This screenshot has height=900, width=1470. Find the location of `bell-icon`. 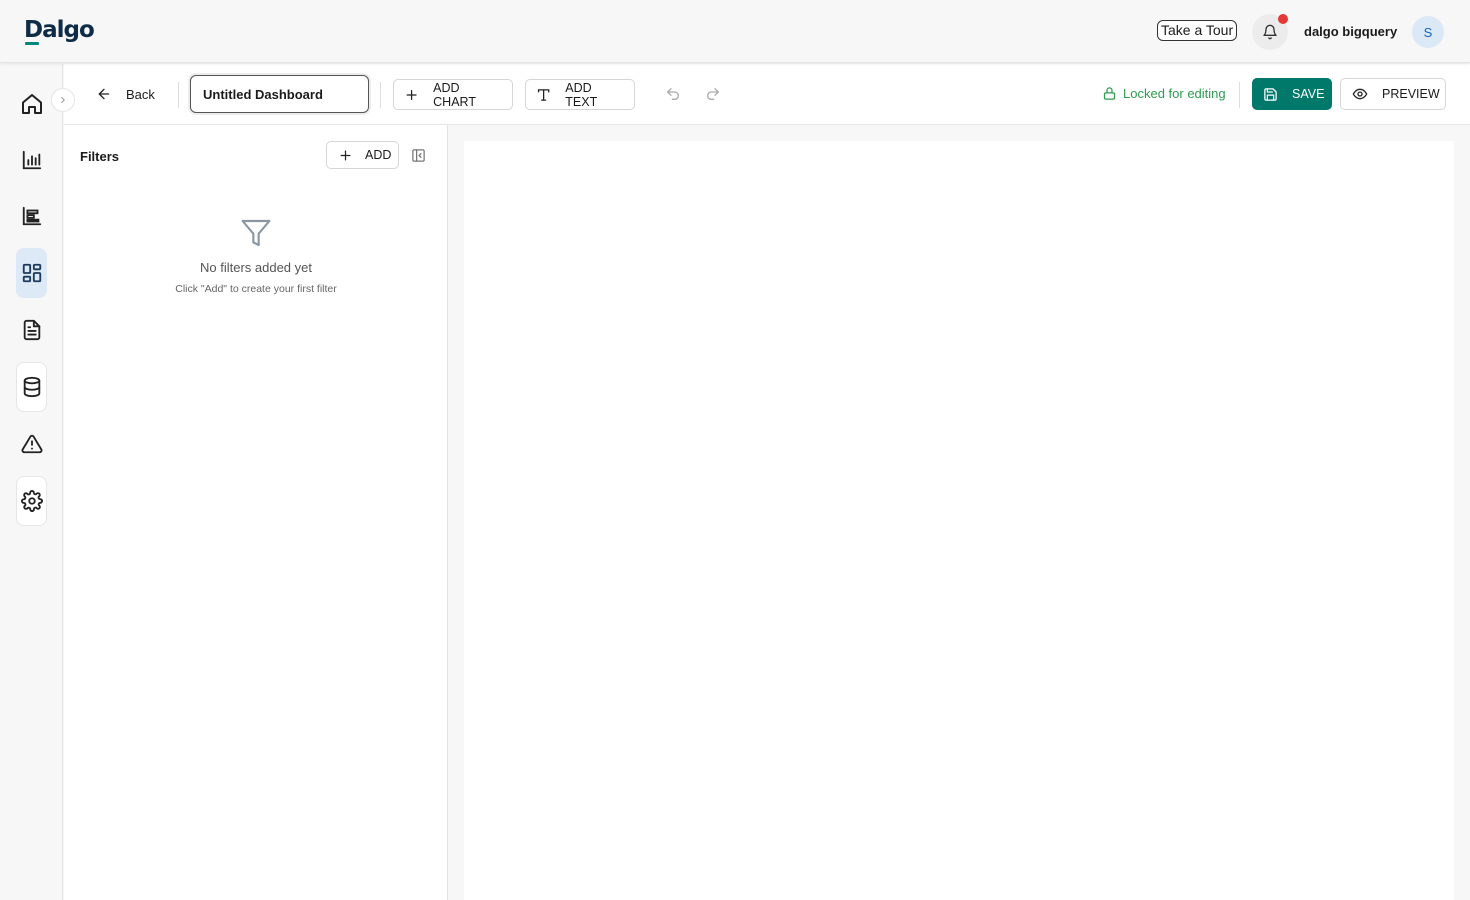

bell-icon is located at coordinates (1270, 32).